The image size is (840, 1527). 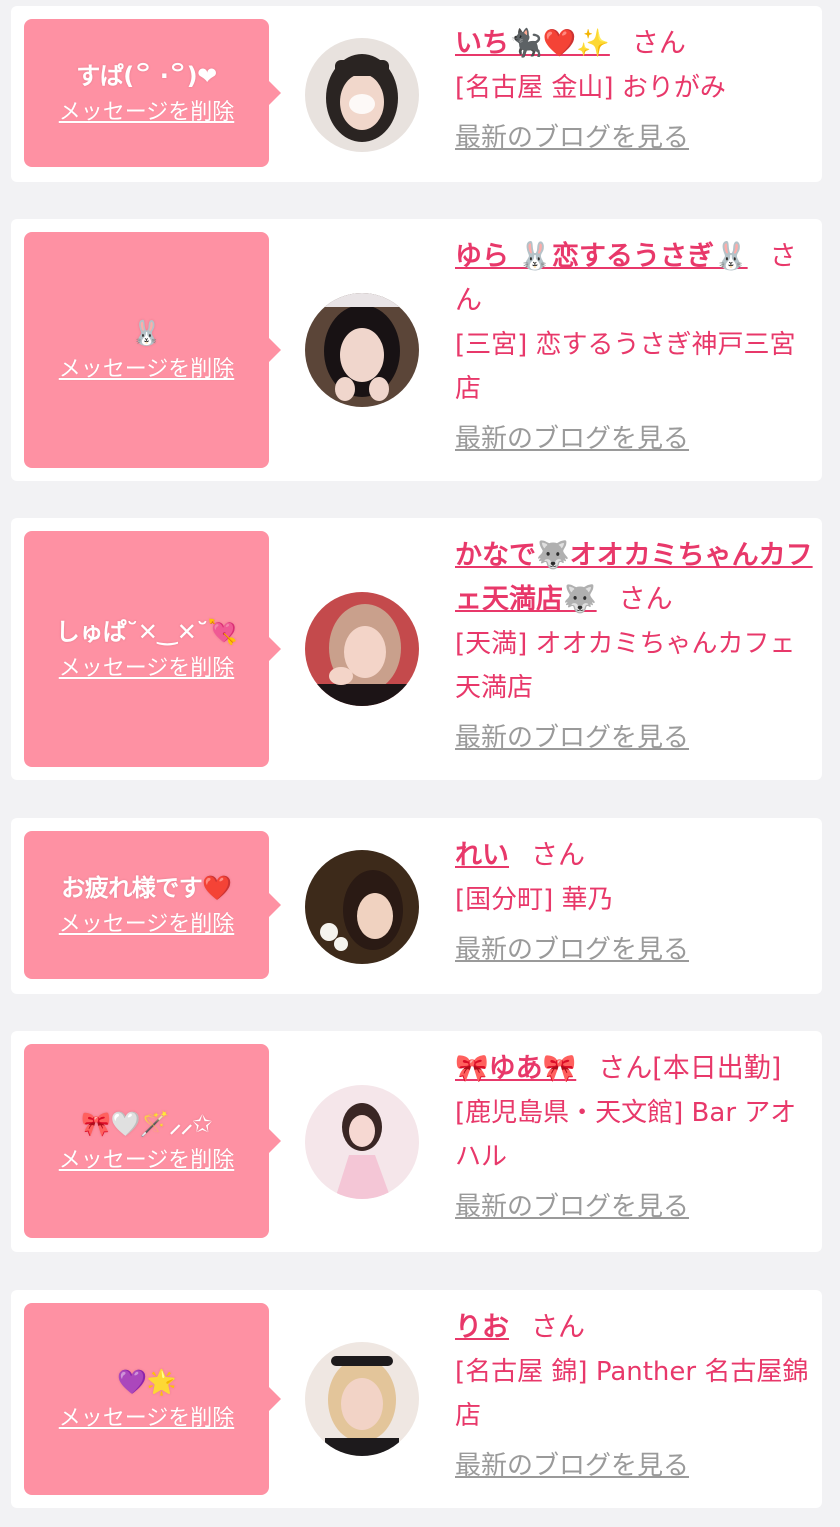 What do you see at coordinates (625, 367) in the screenshot?
I see `shop-name: [三宮] 恋するうさぎ神戸三宮店` at bounding box center [625, 367].